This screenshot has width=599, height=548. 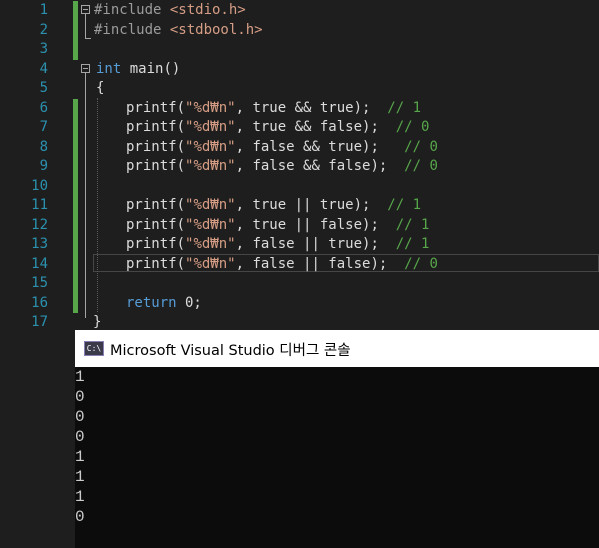 What do you see at coordinates (299, 284) in the screenshot?
I see `code-line-15: 15` at bounding box center [299, 284].